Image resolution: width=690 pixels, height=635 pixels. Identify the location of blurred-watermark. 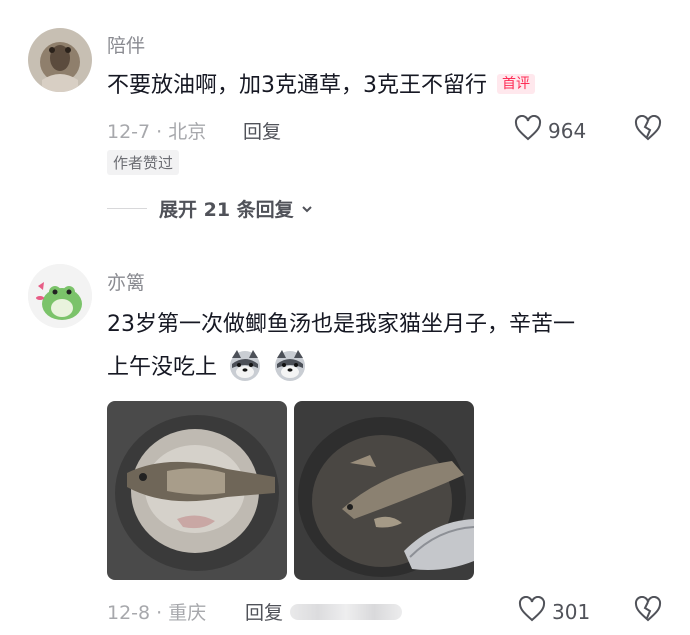
(346, 612).